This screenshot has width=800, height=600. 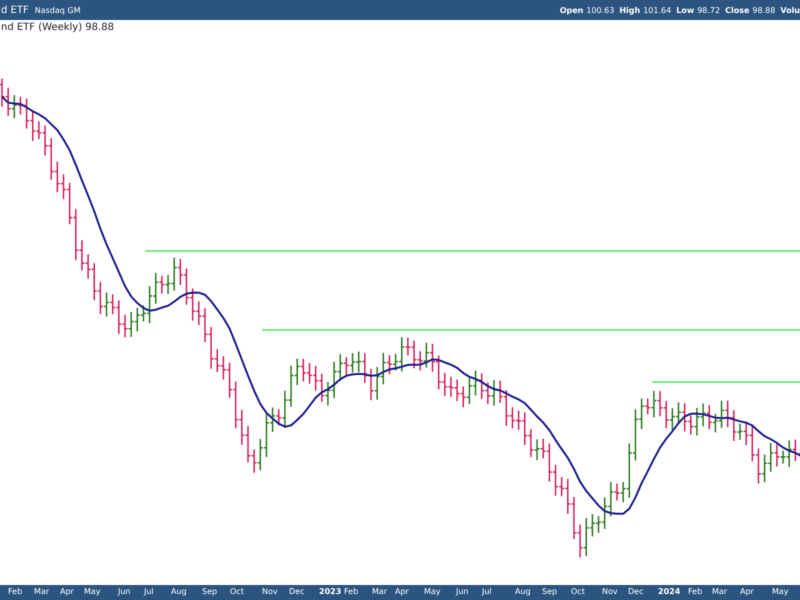 I want to click on stat-label: High, so click(x=629, y=10).